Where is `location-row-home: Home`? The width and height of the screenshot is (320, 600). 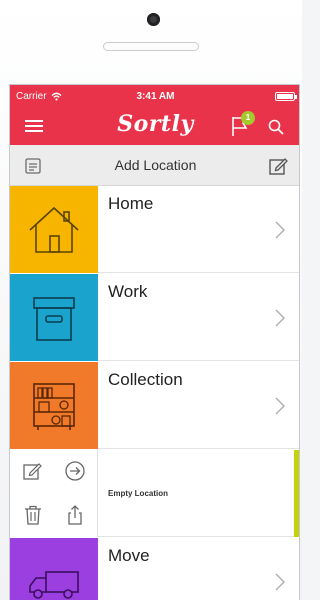
location-row-home: Home is located at coordinates (154, 229).